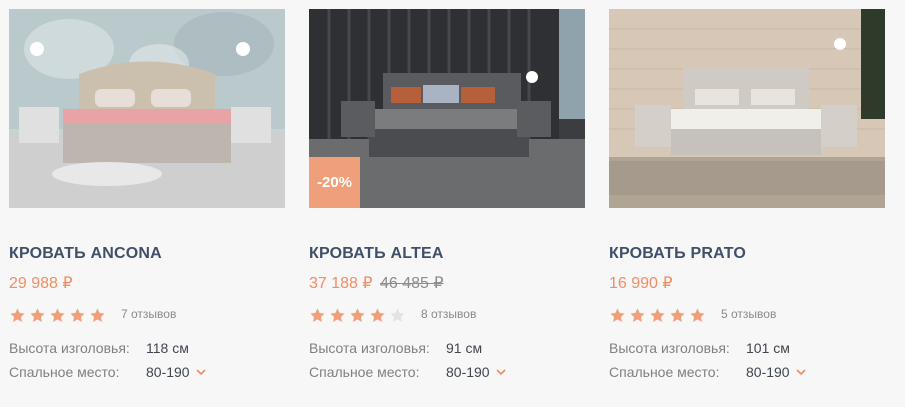 This screenshot has height=407, width=905. What do you see at coordinates (397, 315) in the screenshot?
I see `star-icon-empty` at bounding box center [397, 315].